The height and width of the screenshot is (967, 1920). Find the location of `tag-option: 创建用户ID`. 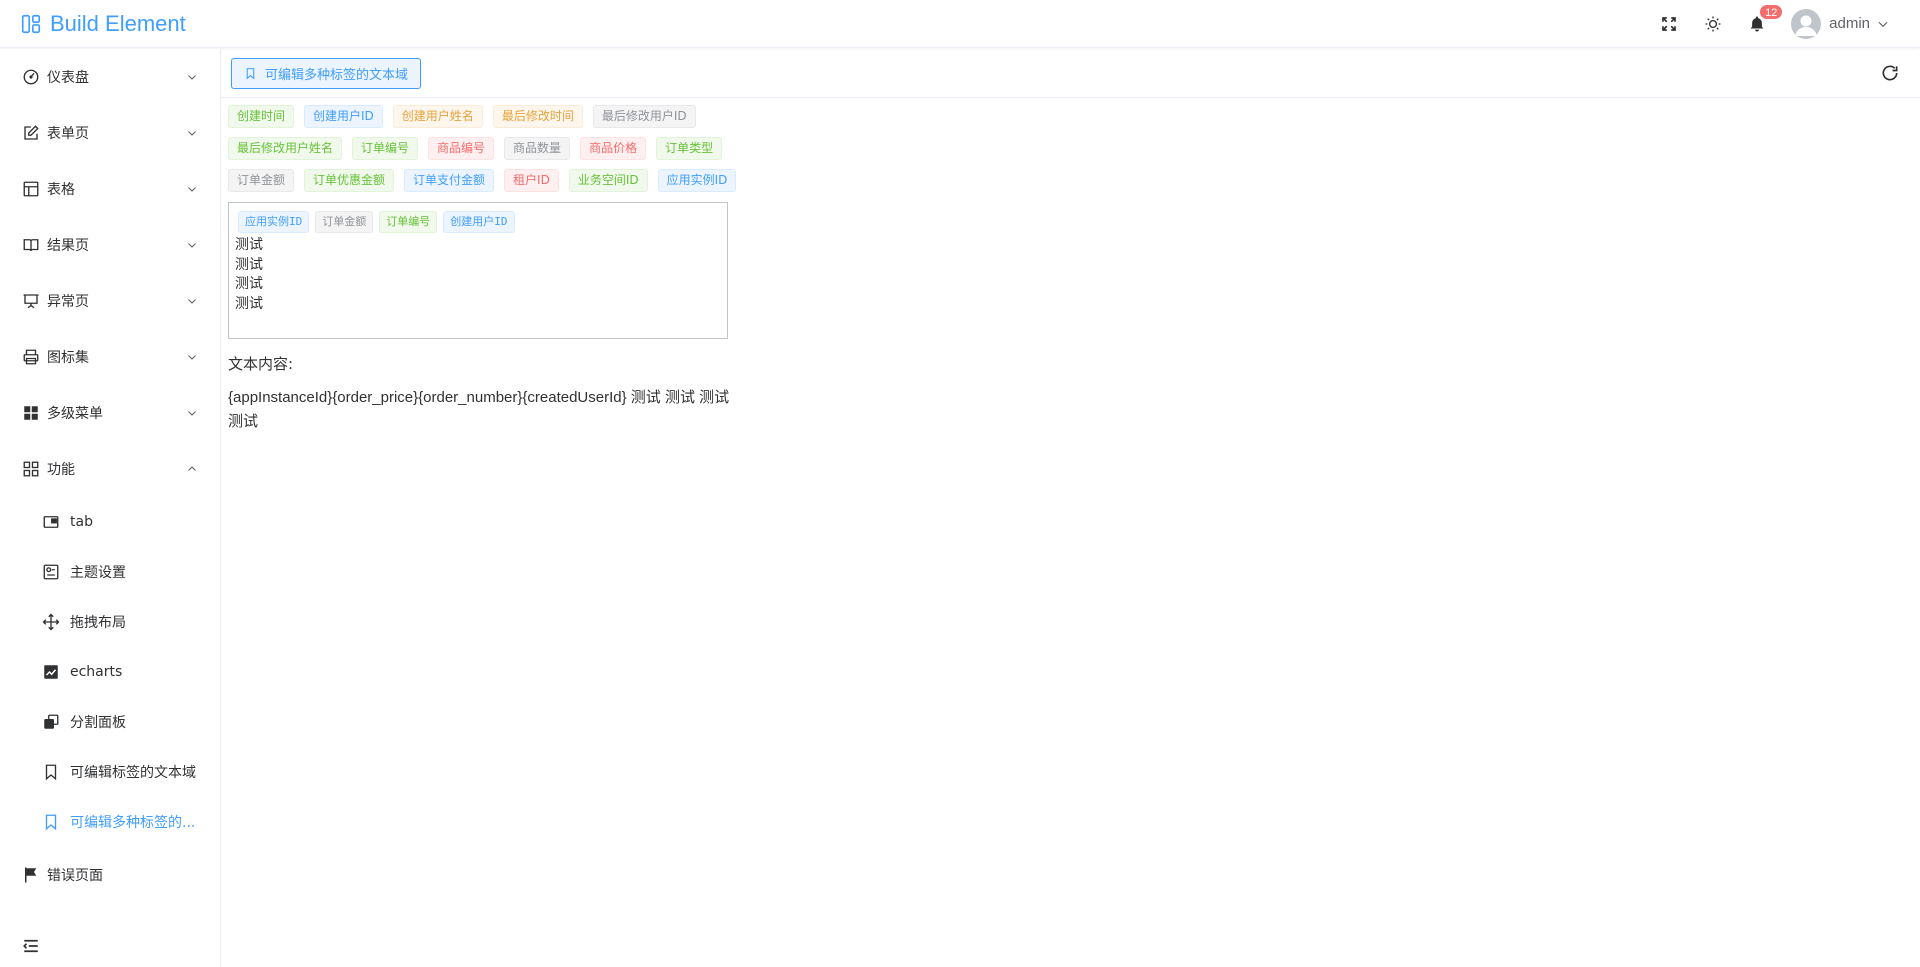

tag-option: 创建用户ID is located at coordinates (343, 116).